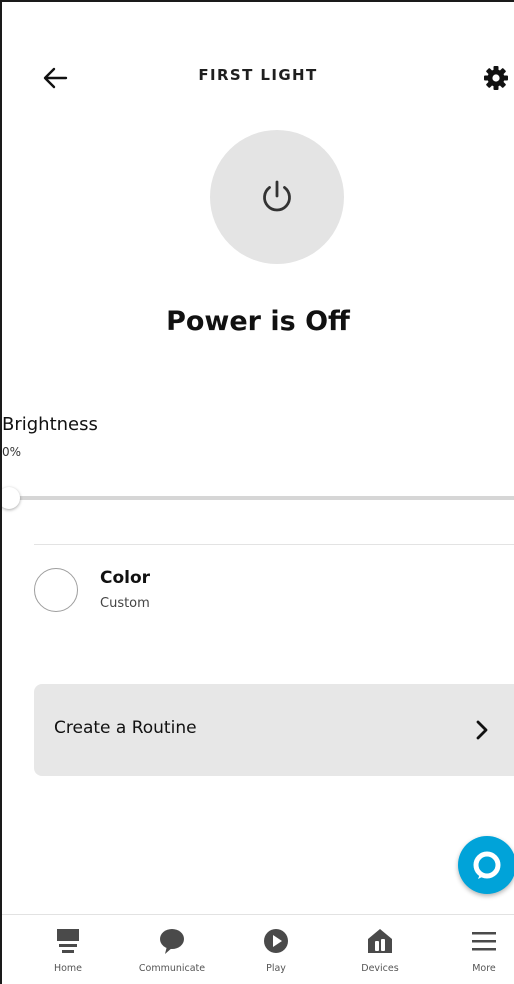  Describe the element at coordinates (12, 452) in the screenshot. I see `brightness-value: 0%` at that location.